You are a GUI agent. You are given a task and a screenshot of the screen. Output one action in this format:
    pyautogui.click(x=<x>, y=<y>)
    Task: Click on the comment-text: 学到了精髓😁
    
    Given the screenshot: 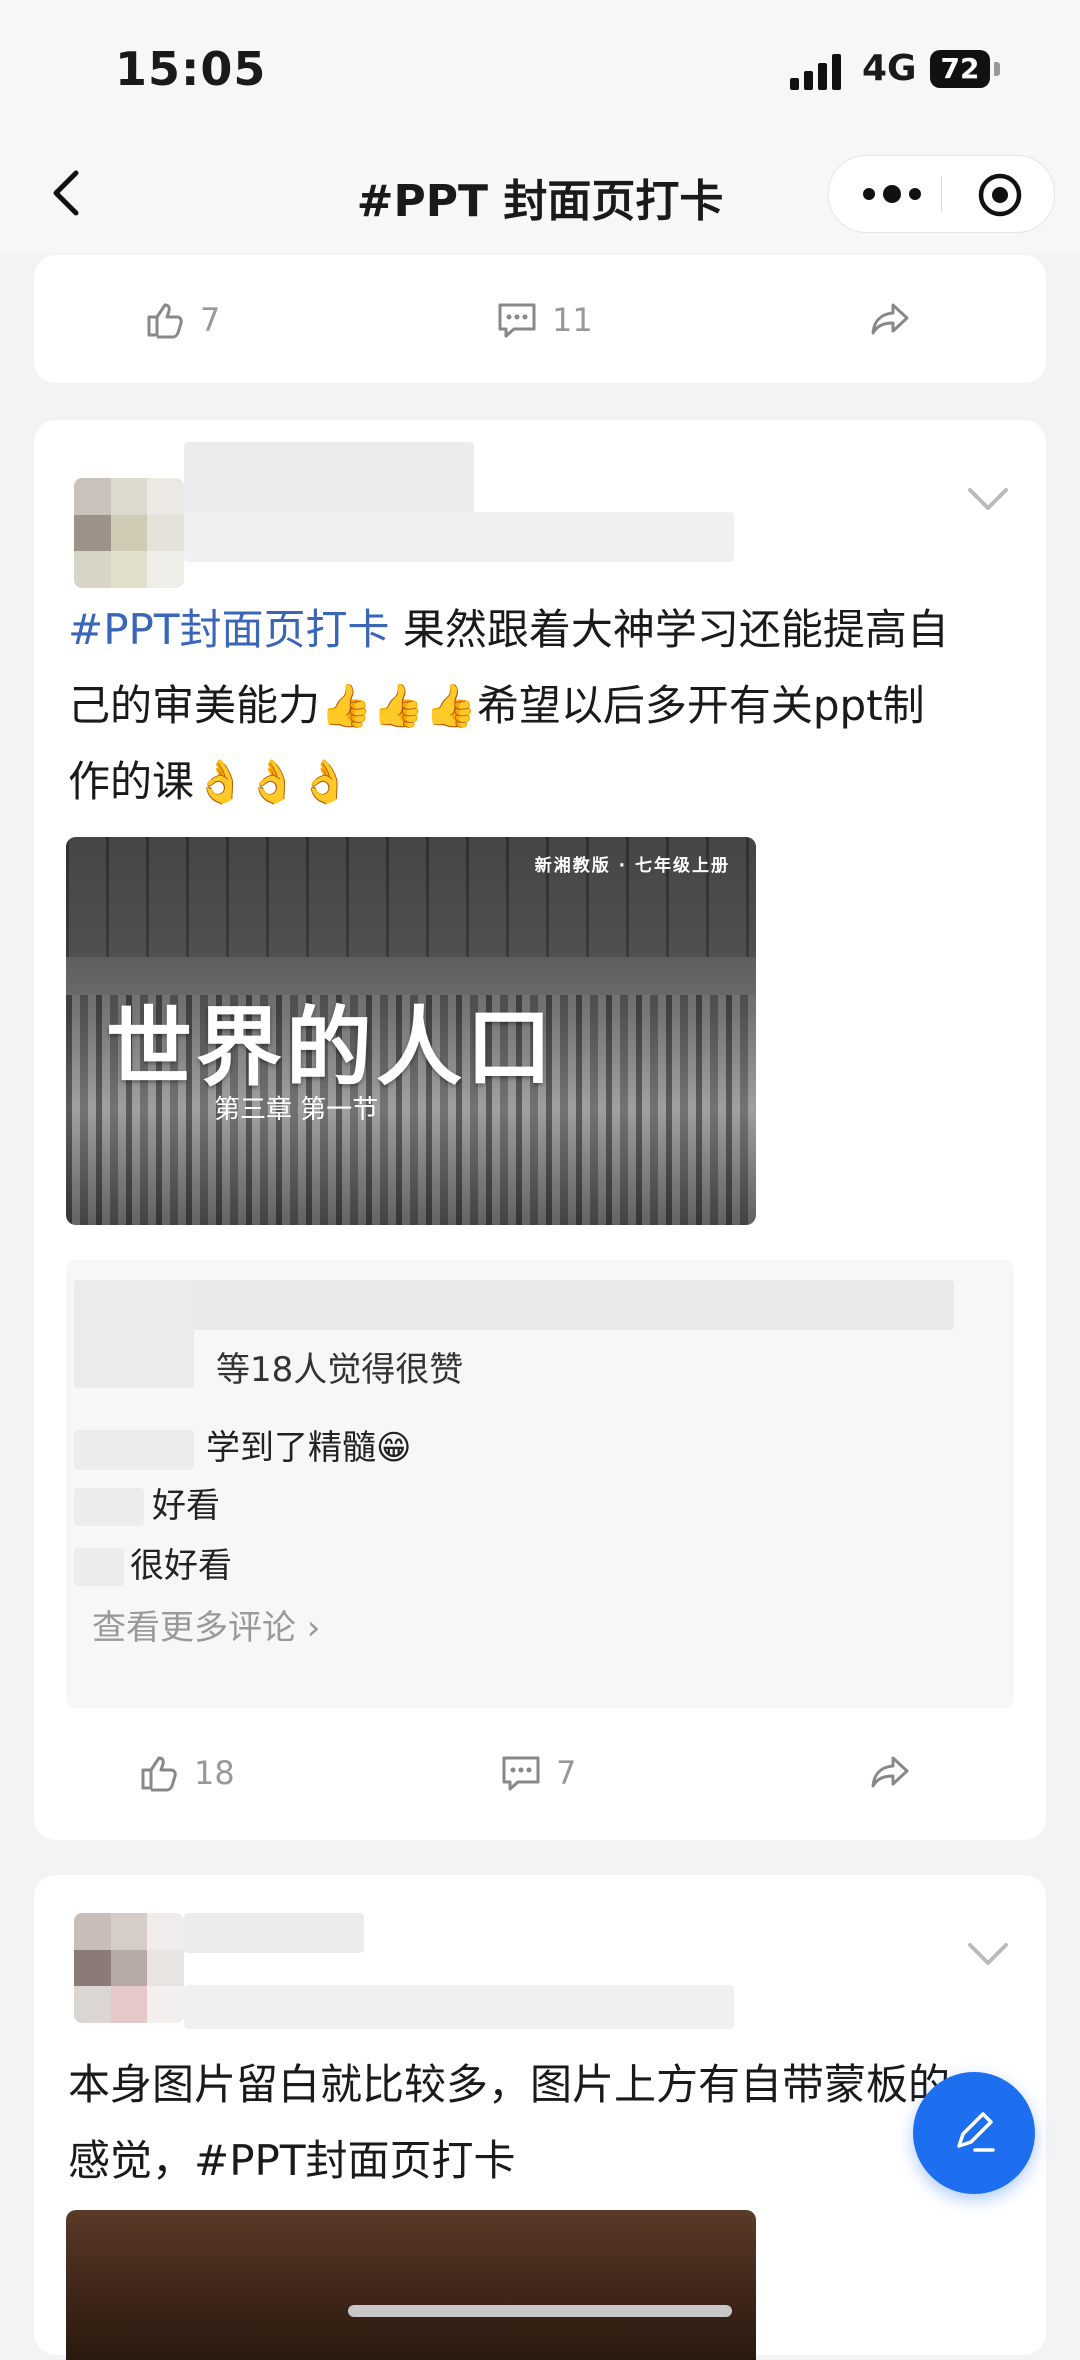 What is the action you would take?
    pyautogui.click(x=308, y=1444)
    